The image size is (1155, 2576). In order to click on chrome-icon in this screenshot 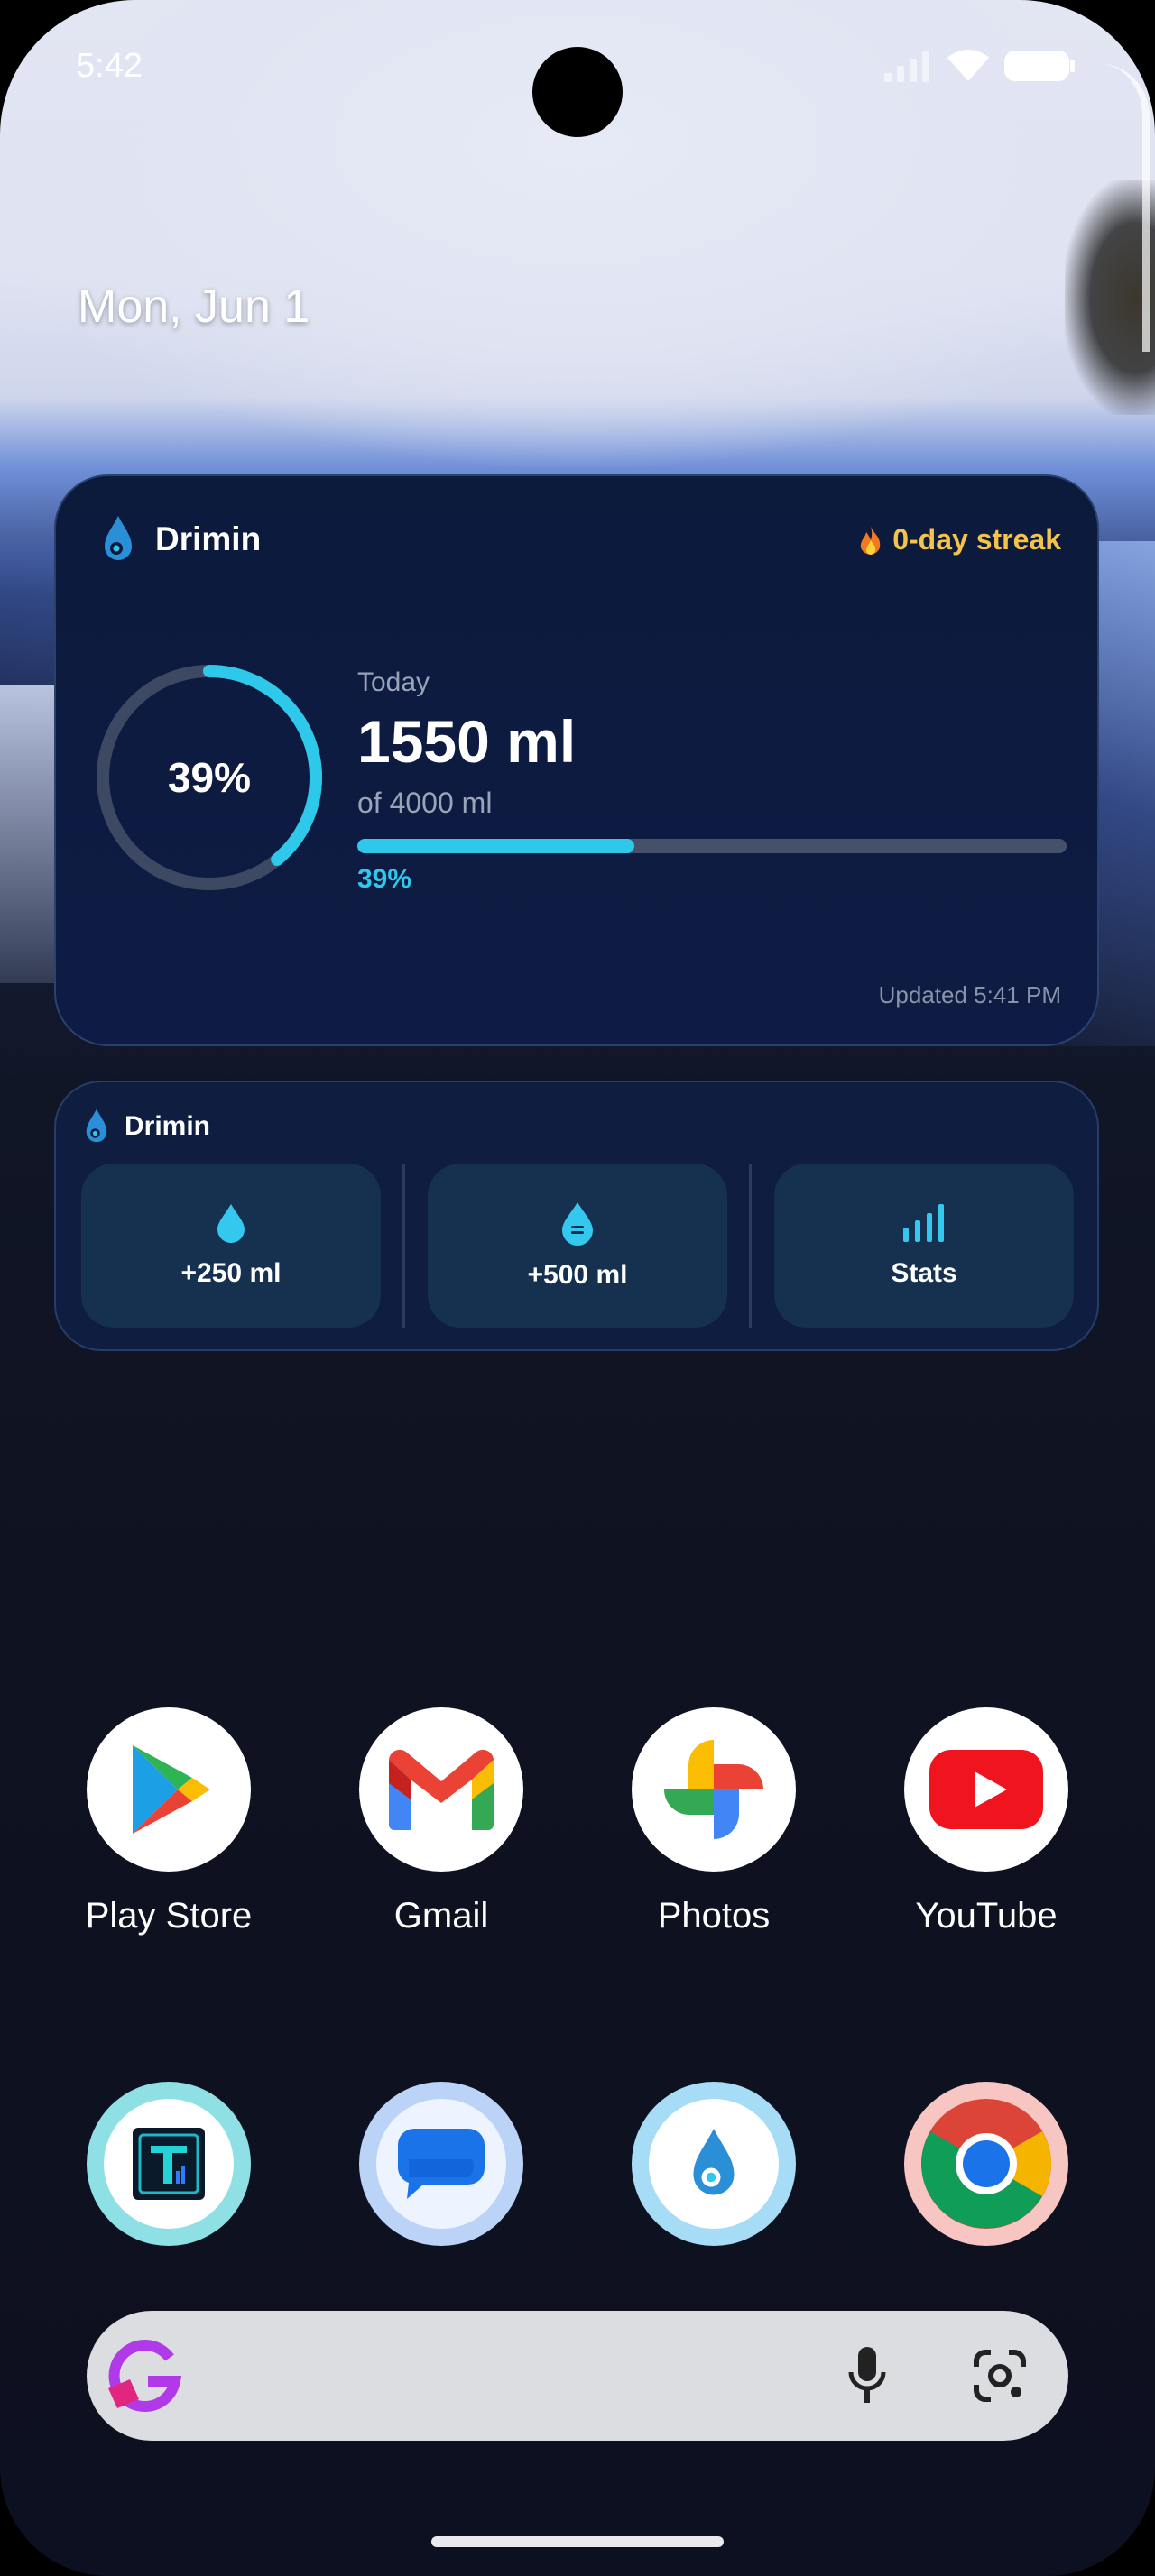, I will do `click(986, 2164)`.